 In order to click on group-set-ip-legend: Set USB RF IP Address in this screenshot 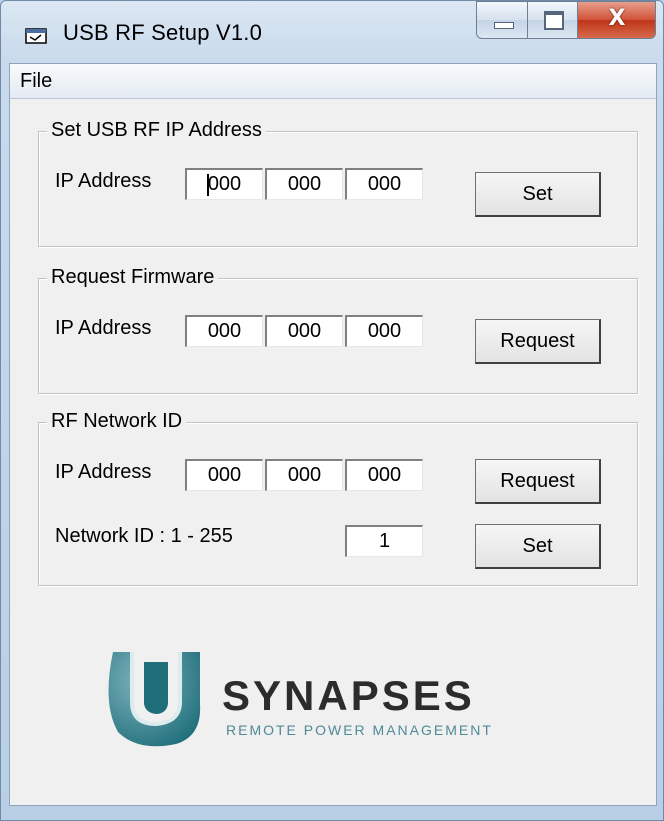, I will do `click(156, 130)`.